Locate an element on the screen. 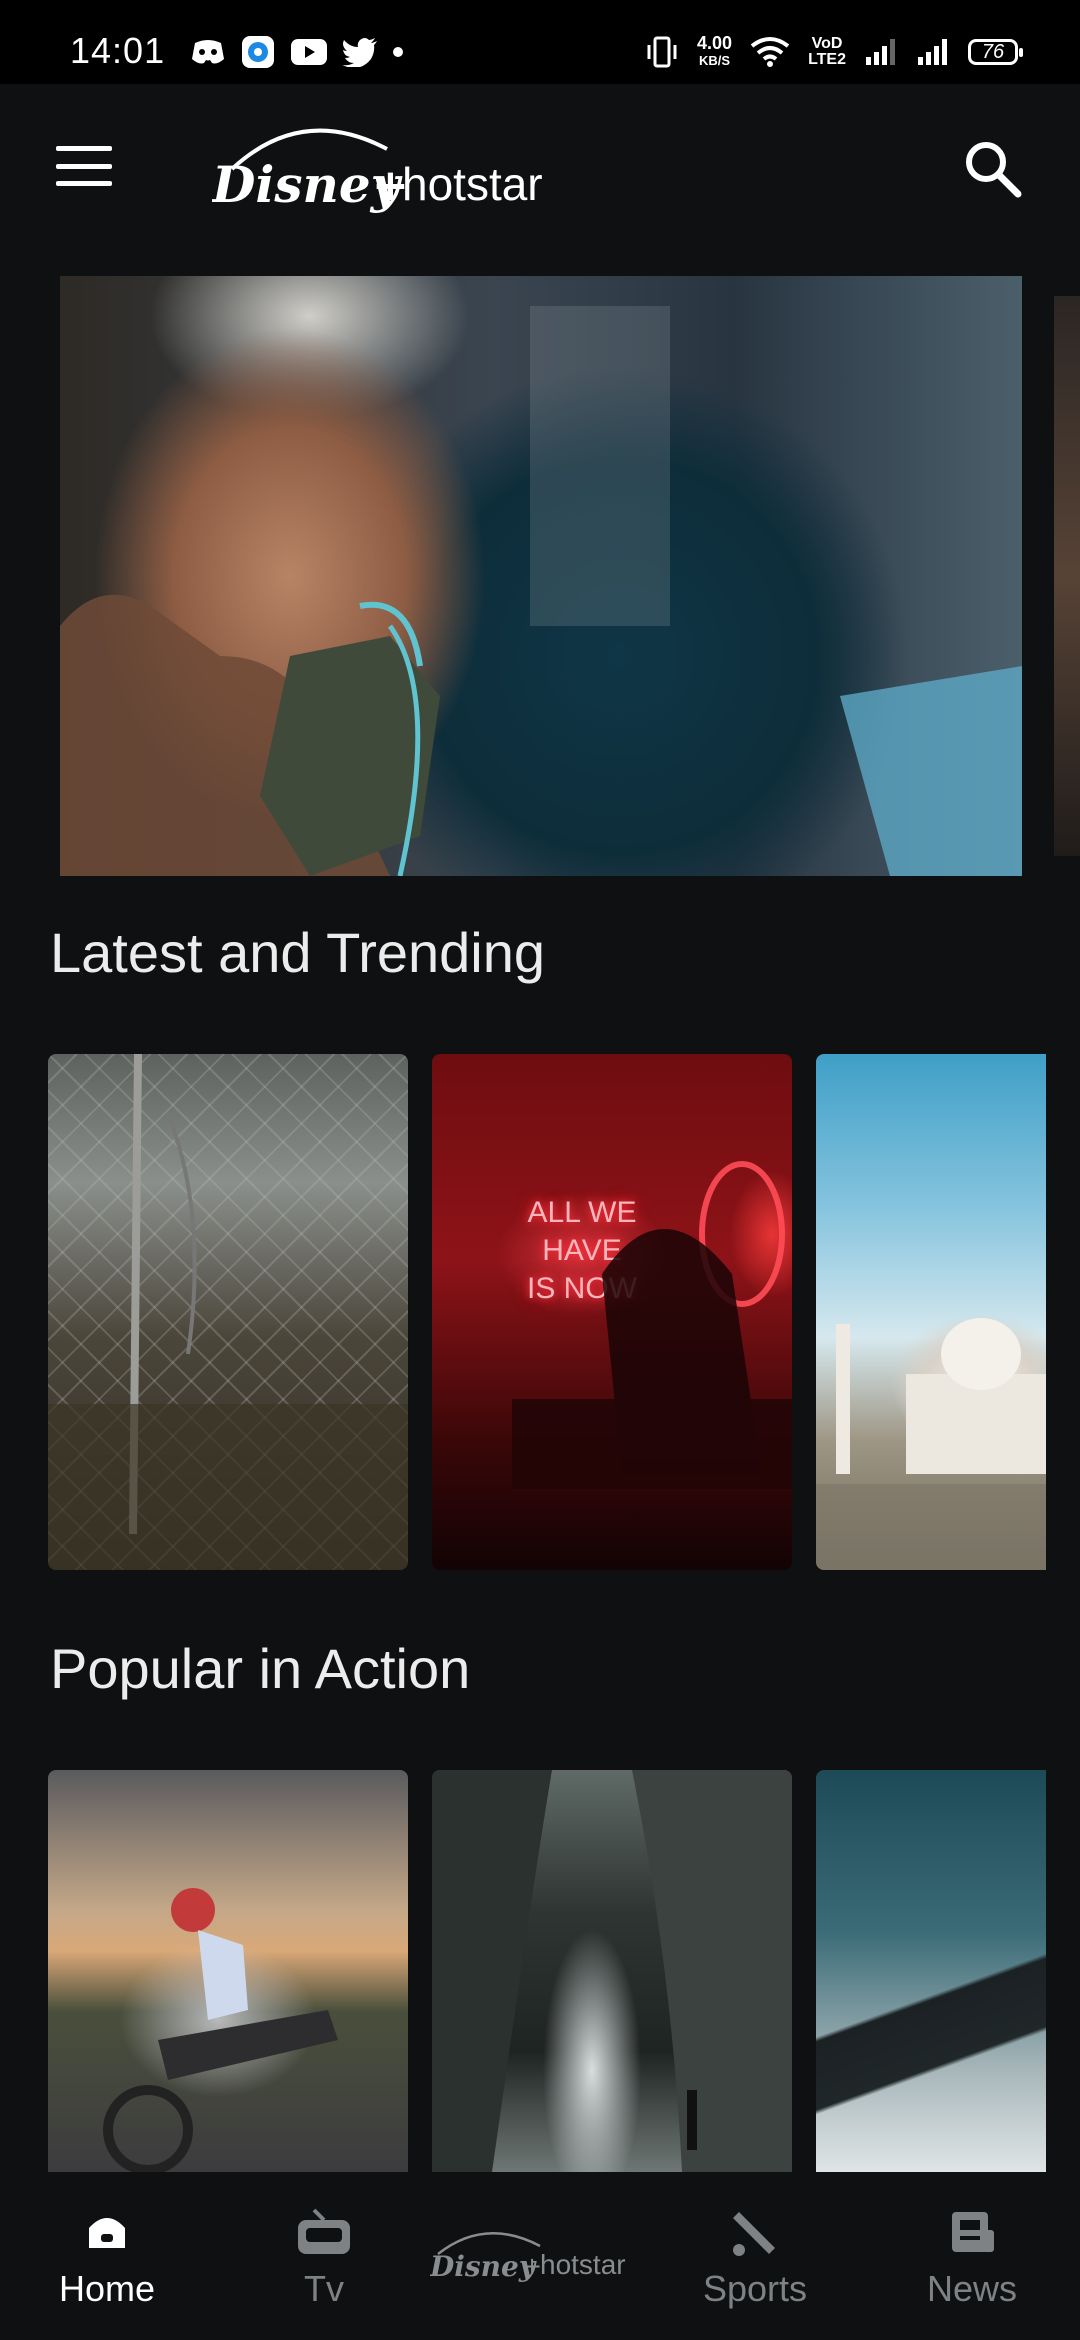  status-time: 14:01 is located at coordinates (118, 50).